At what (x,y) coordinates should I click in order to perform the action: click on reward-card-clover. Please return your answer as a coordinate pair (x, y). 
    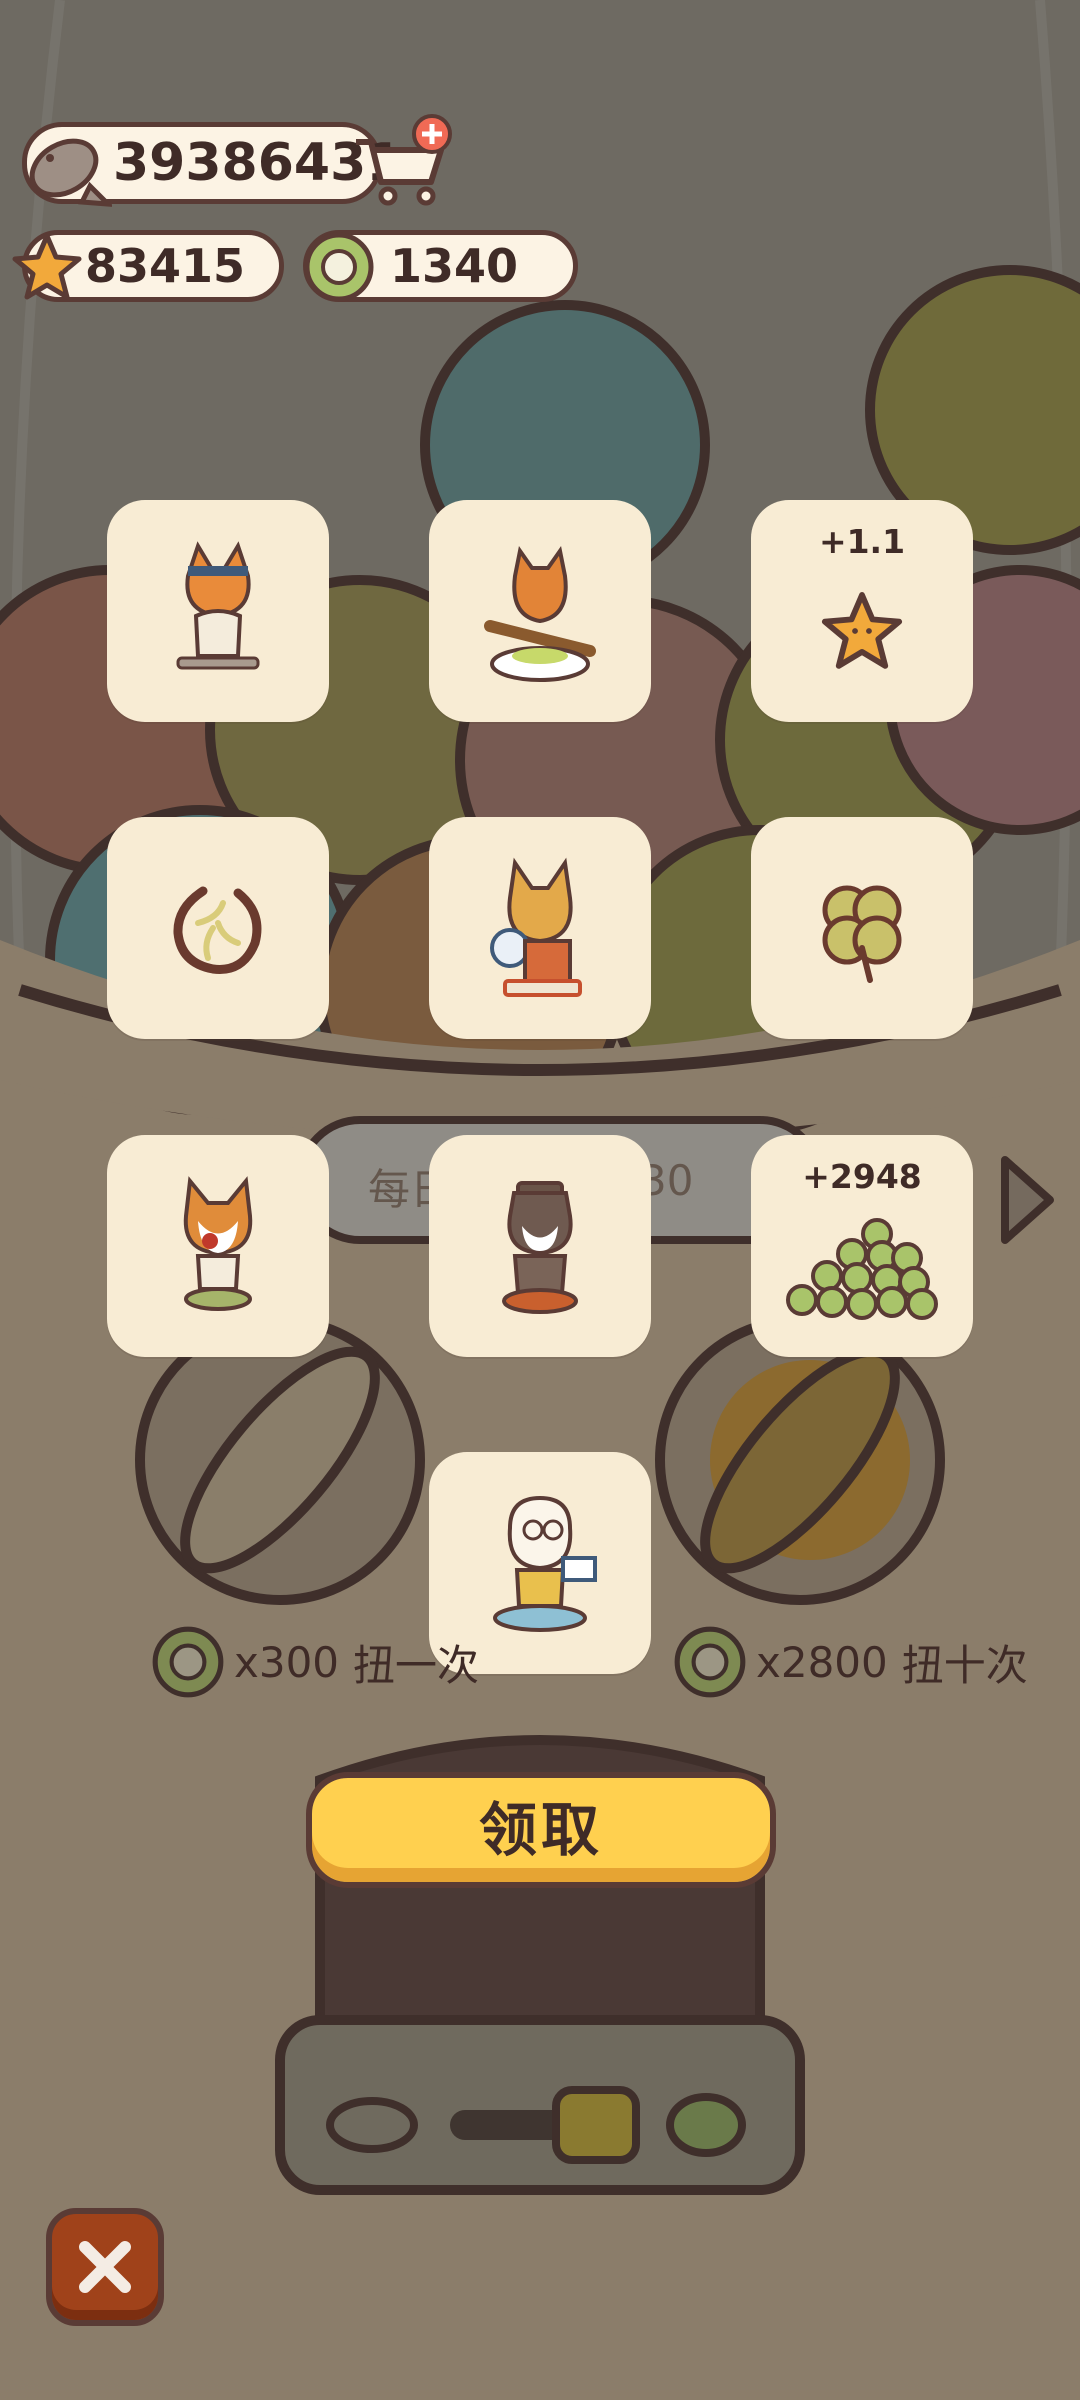
    Looking at the image, I should click on (862, 928).